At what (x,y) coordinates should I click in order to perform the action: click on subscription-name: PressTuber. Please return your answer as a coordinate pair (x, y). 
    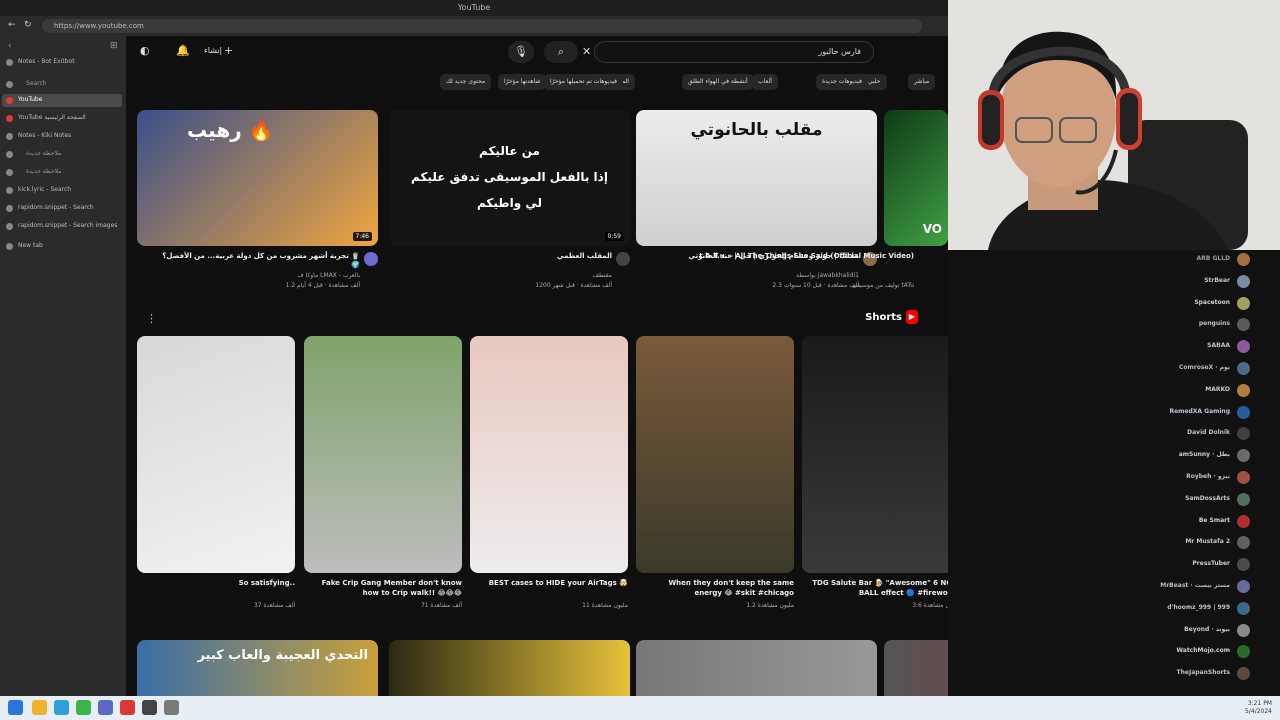
    Looking at the image, I should click on (1211, 563).